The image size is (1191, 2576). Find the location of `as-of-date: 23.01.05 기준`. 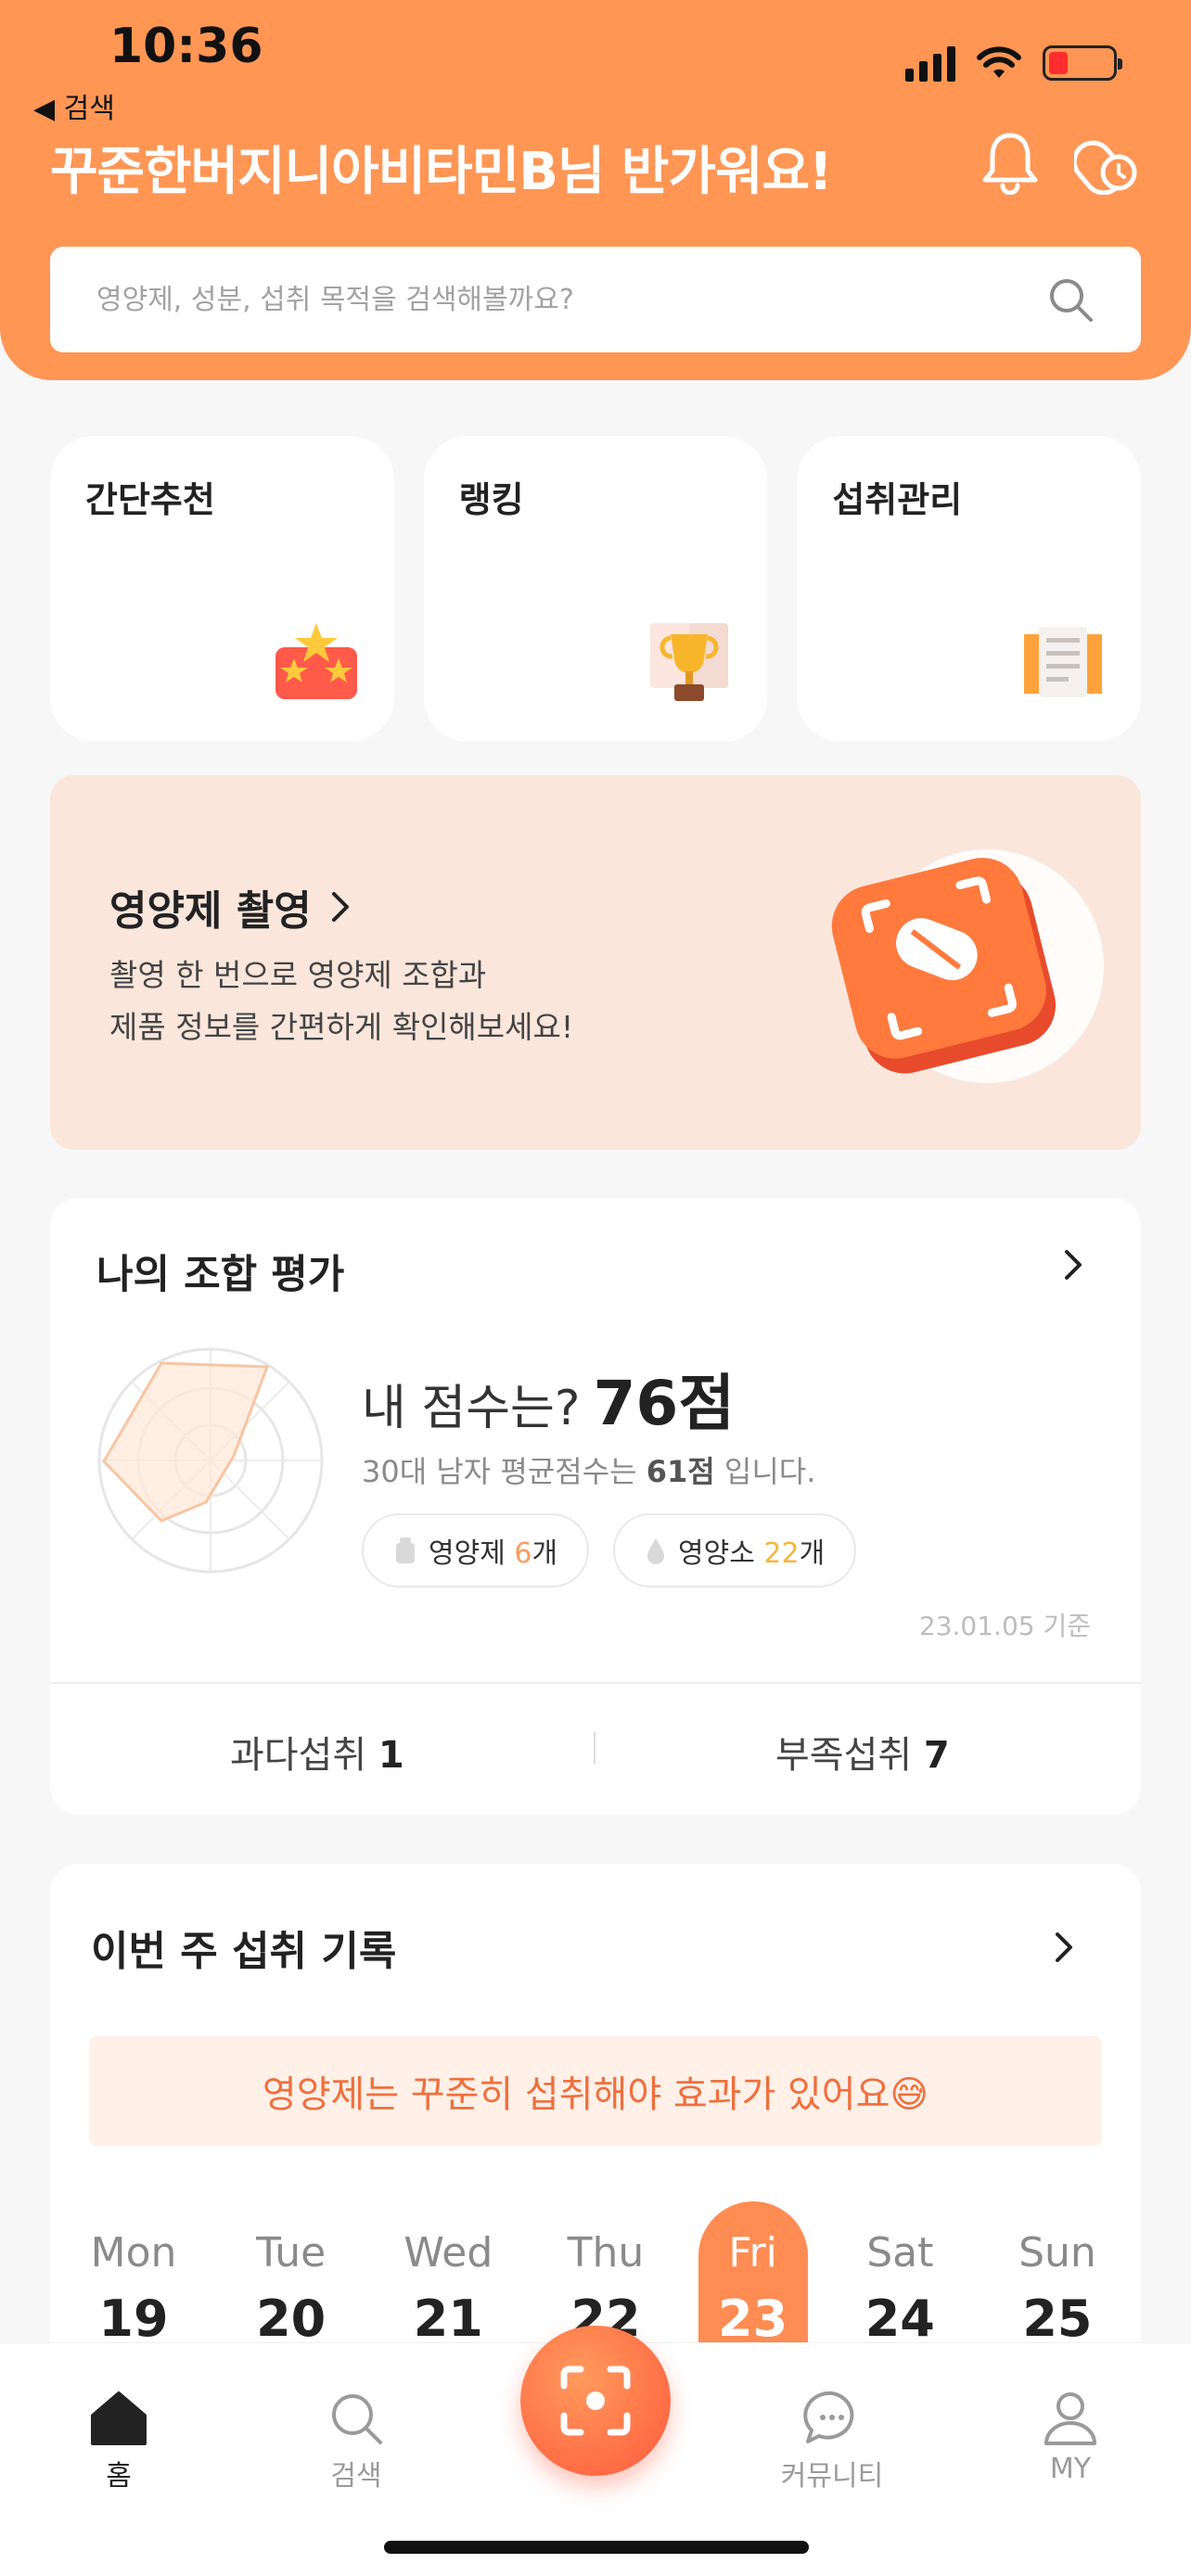

as-of-date: 23.01.05 기준 is located at coordinates (1004, 1626).